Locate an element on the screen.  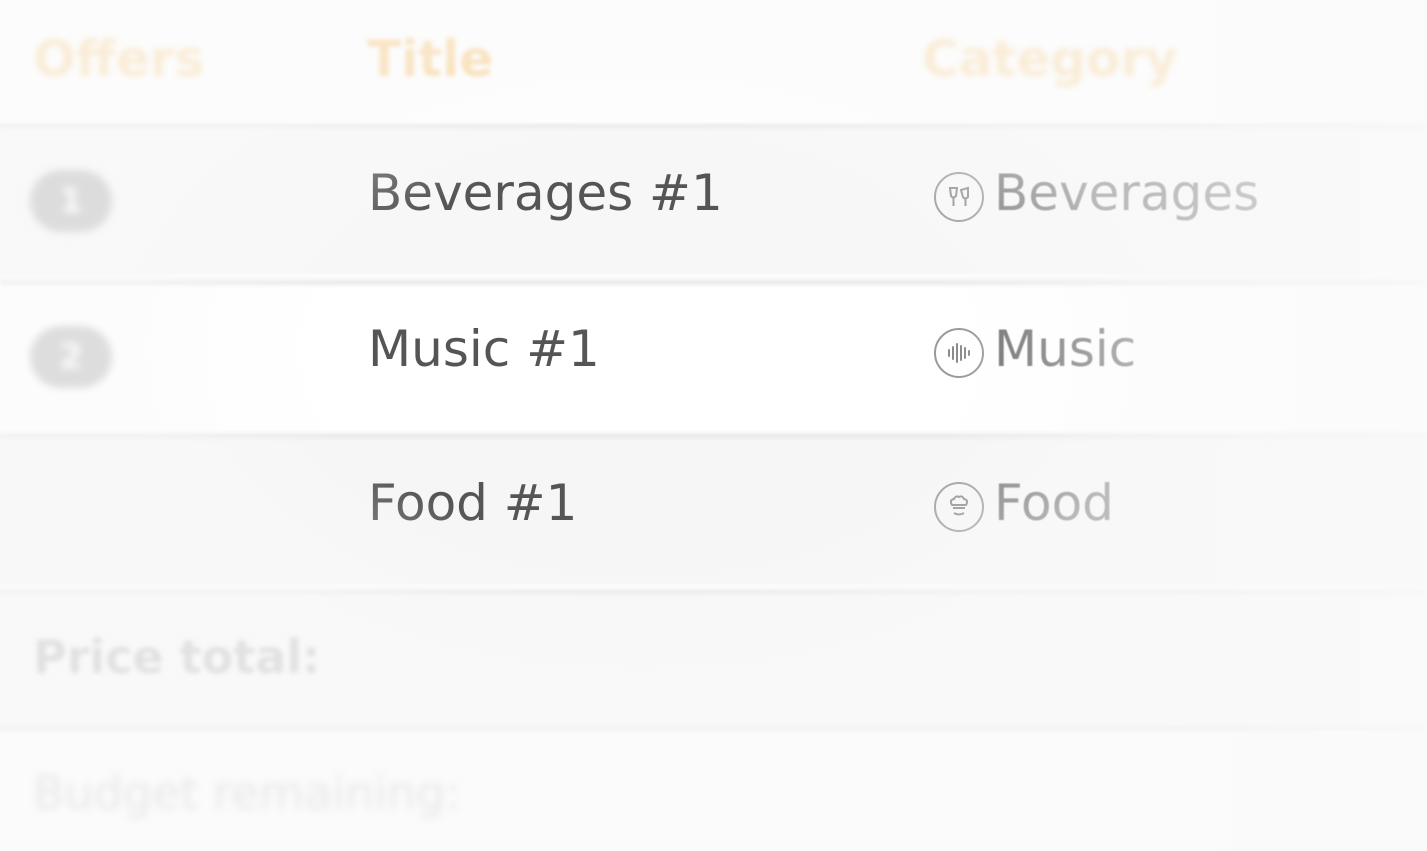
row-title: Beverages #1 is located at coordinates (545, 193).